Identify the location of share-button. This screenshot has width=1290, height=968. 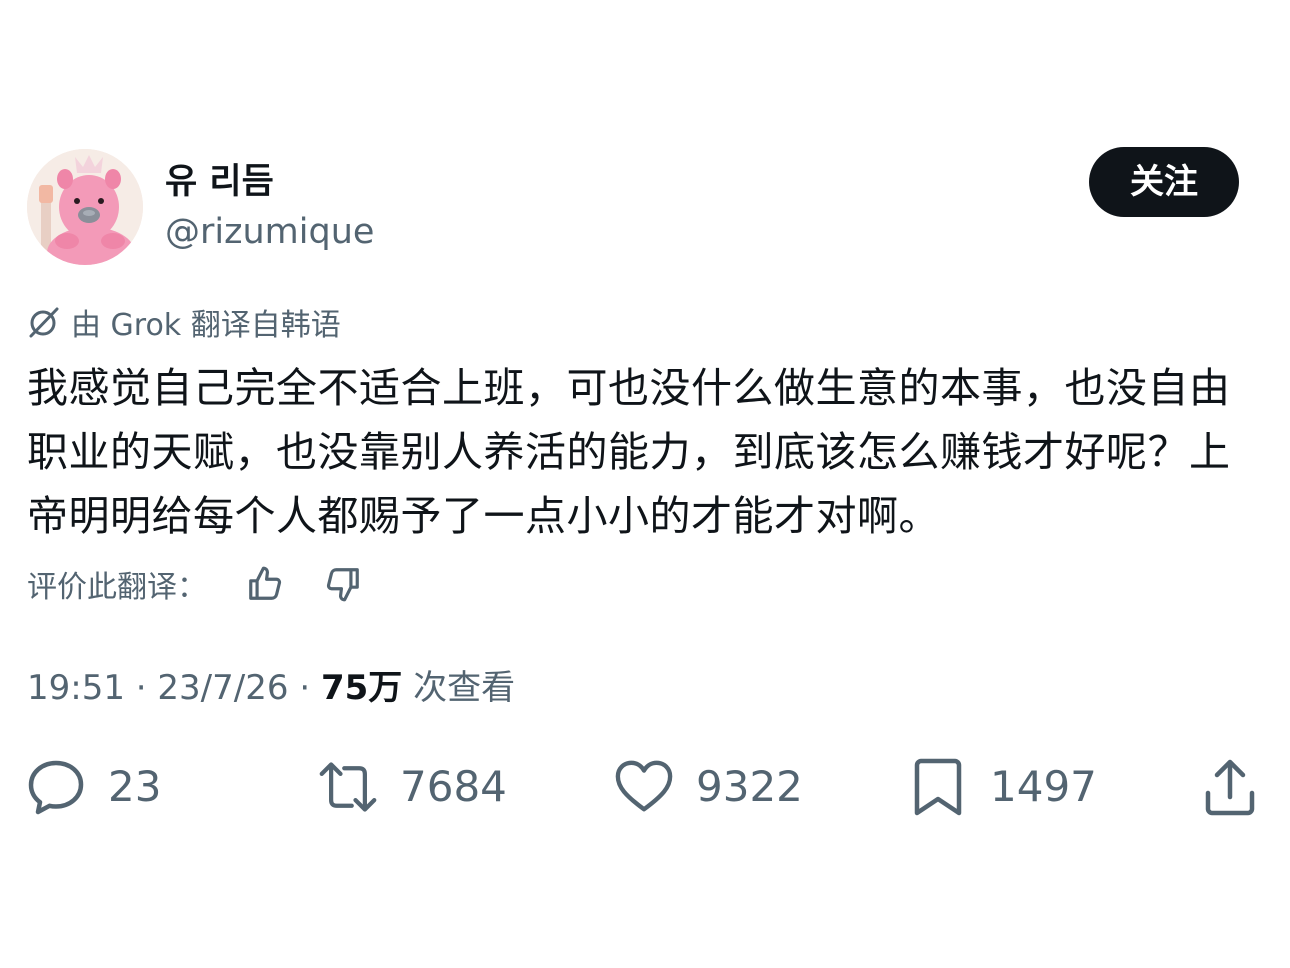
(1230, 787).